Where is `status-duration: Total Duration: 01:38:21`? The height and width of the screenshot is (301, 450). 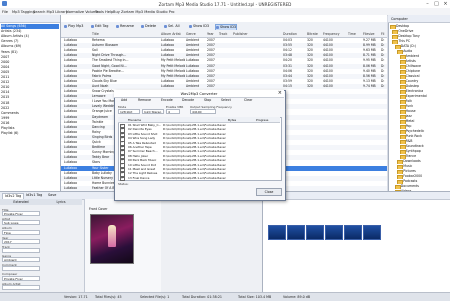
status-duration: Total Duration: 01:38:21 is located at coordinates (202, 297).